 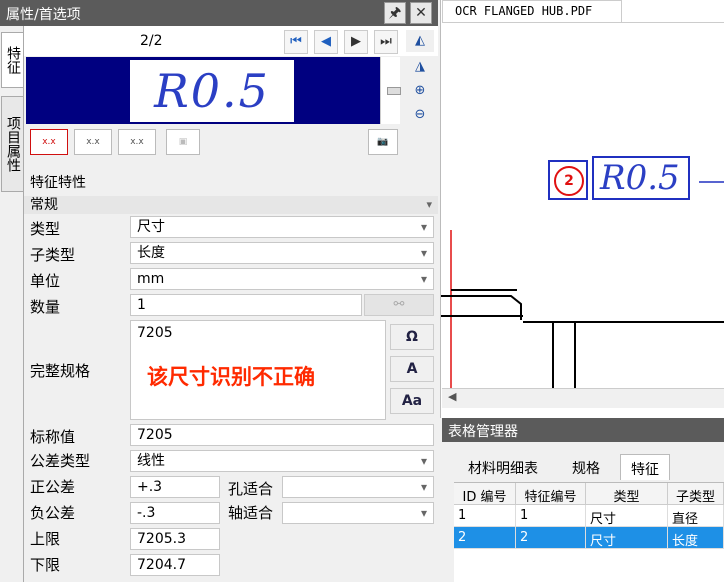 What do you see at coordinates (429, 205) in the screenshot?
I see `collapse-icon: ▾` at bounding box center [429, 205].